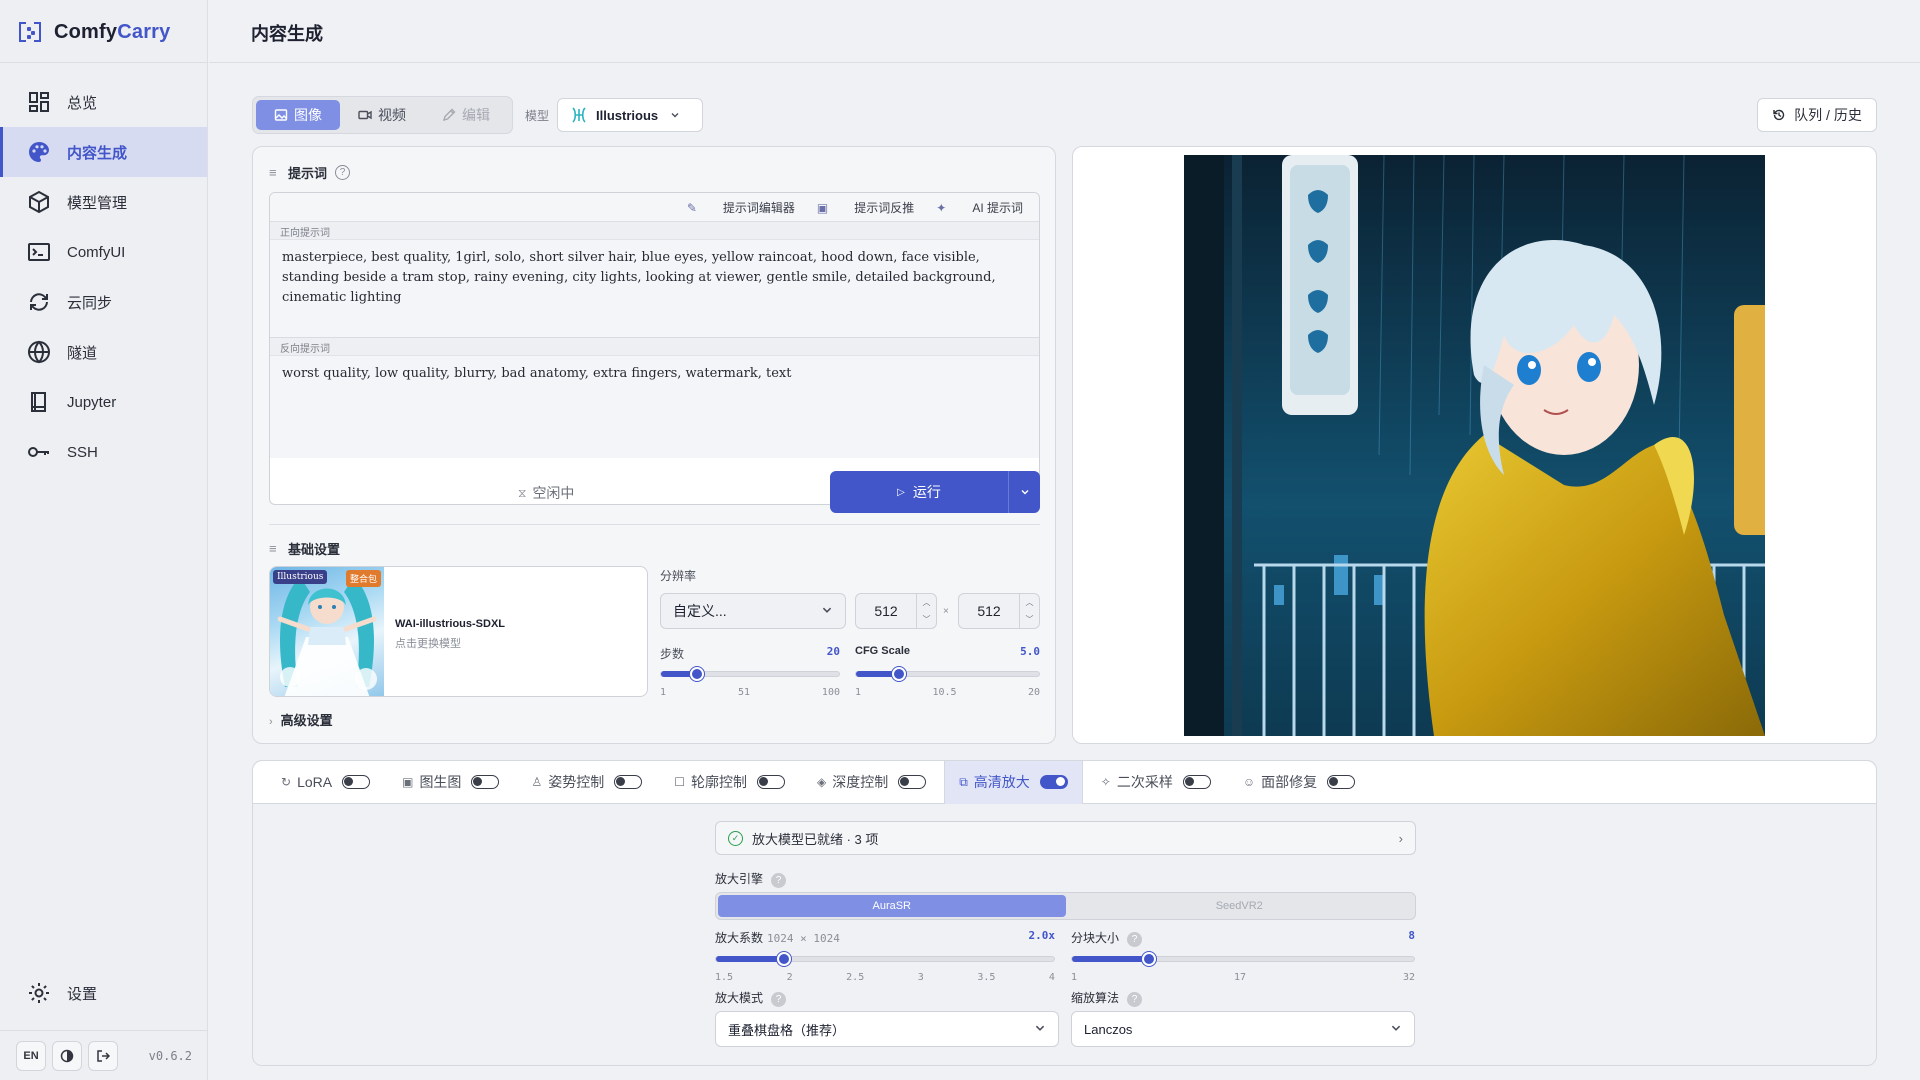 The height and width of the screenshot is (1080, 1920). What do you see at coordinates (871, 782) in the screenshot?
I see `tab-depth-control: ◈ 深度控制` at bounding box center [871, 782].